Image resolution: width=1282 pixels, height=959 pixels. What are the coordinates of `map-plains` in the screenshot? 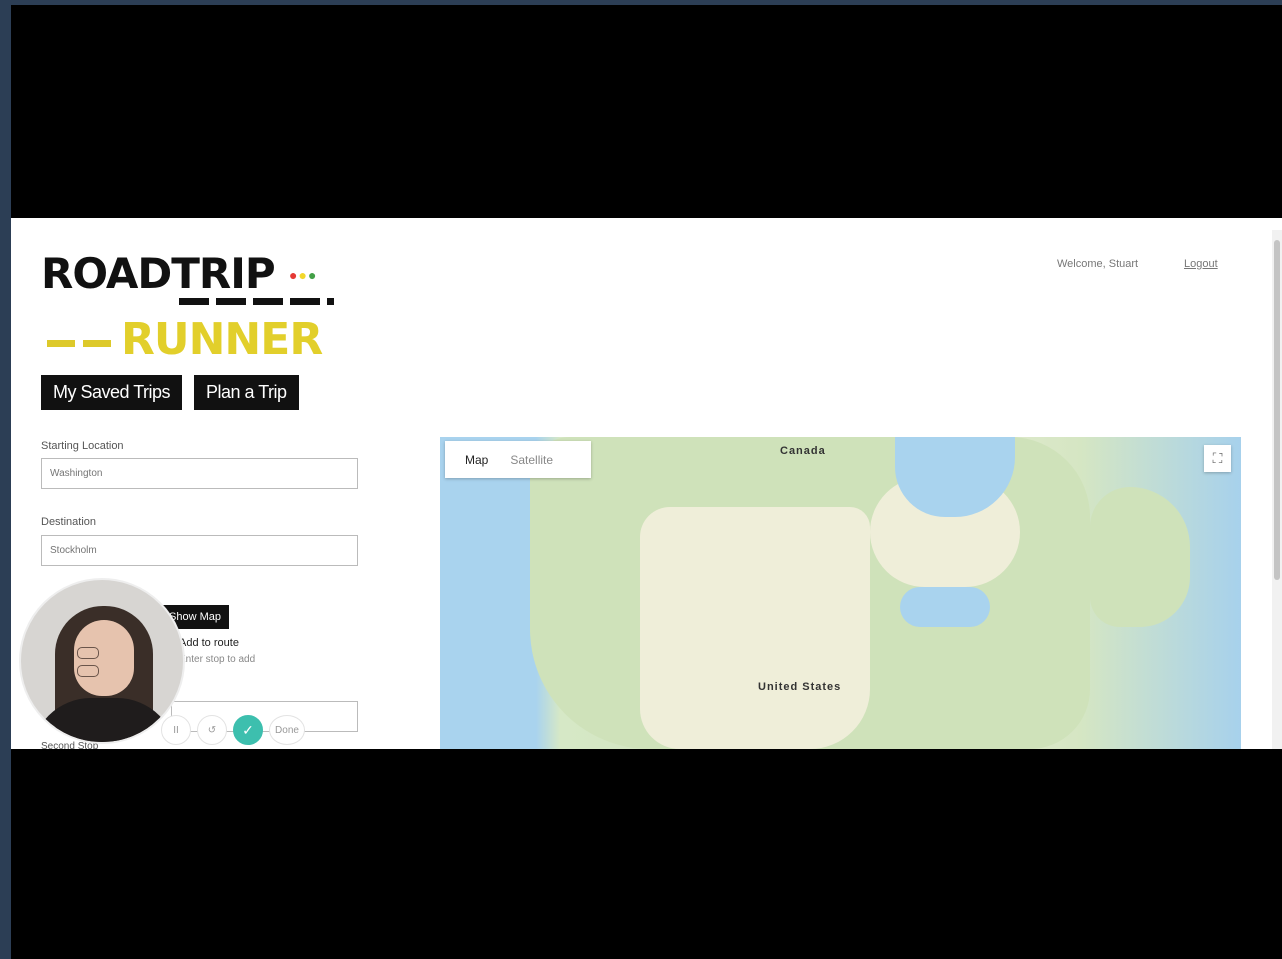 It's located at (755, 628).